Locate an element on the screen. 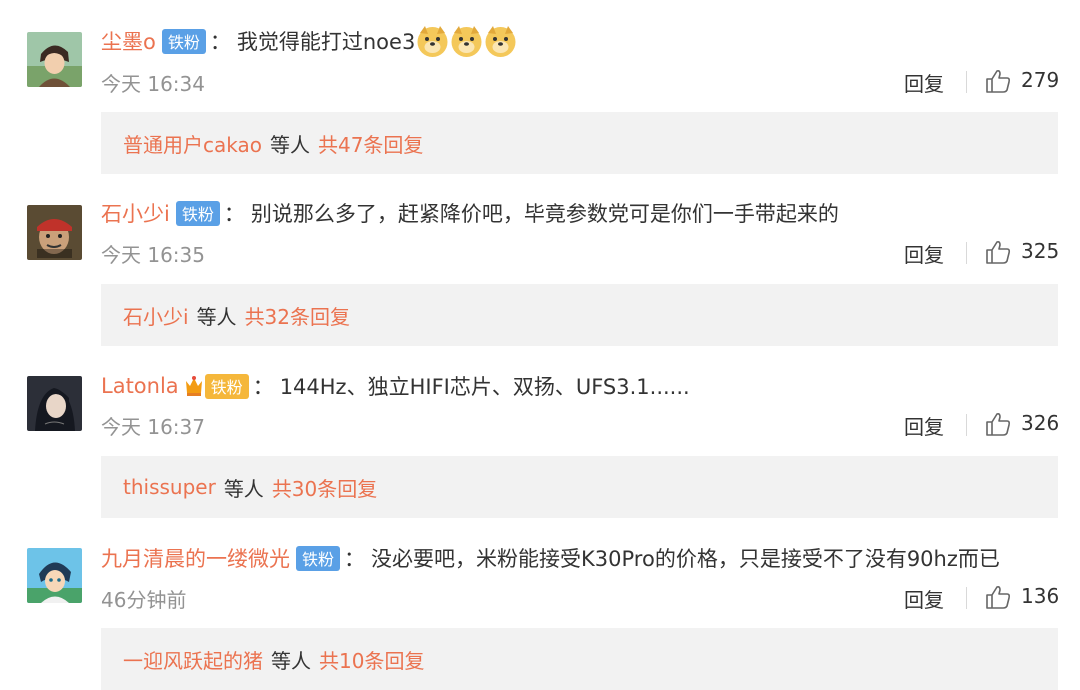 This screenshot has height=690, width=1080. reply-preview-total: 共47条回复 is located at coordinates (370, 143).